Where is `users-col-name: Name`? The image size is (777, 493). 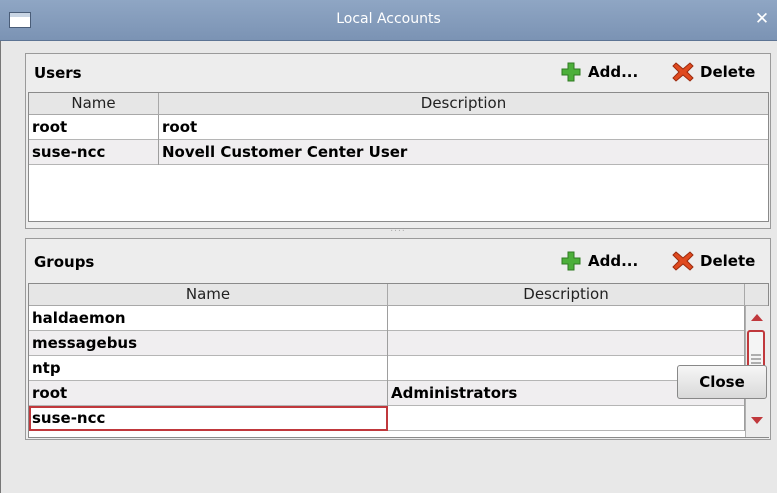 users-col-name: Name is located at coordinates (94, 104).